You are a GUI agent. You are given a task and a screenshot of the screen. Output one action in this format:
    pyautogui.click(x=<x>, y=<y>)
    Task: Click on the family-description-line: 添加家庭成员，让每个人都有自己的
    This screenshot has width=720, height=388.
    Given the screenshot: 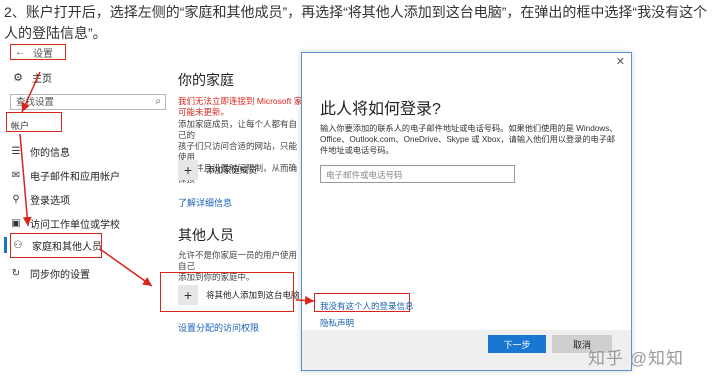 What is the action you would take?
    pyautogui.click(x=238, y=129)
    